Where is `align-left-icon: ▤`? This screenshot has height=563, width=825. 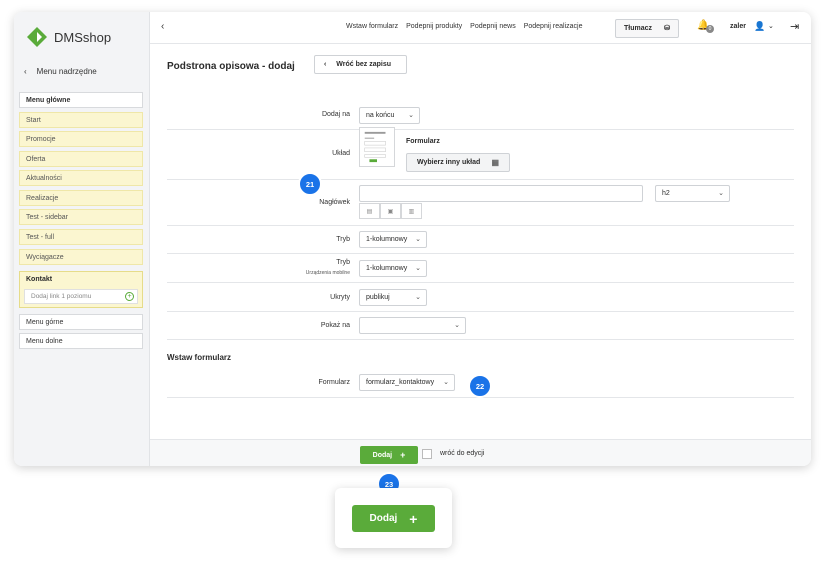
align-left-icon: ▤ is located at coordinates (369, 211).